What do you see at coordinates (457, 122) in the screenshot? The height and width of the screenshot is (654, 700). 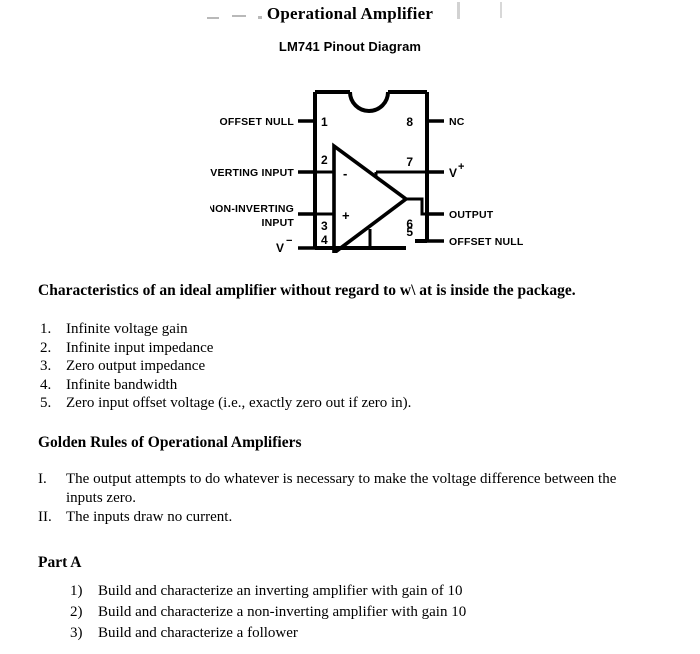 I see `pin-label-8: NC` at bounding box center [457, 122].